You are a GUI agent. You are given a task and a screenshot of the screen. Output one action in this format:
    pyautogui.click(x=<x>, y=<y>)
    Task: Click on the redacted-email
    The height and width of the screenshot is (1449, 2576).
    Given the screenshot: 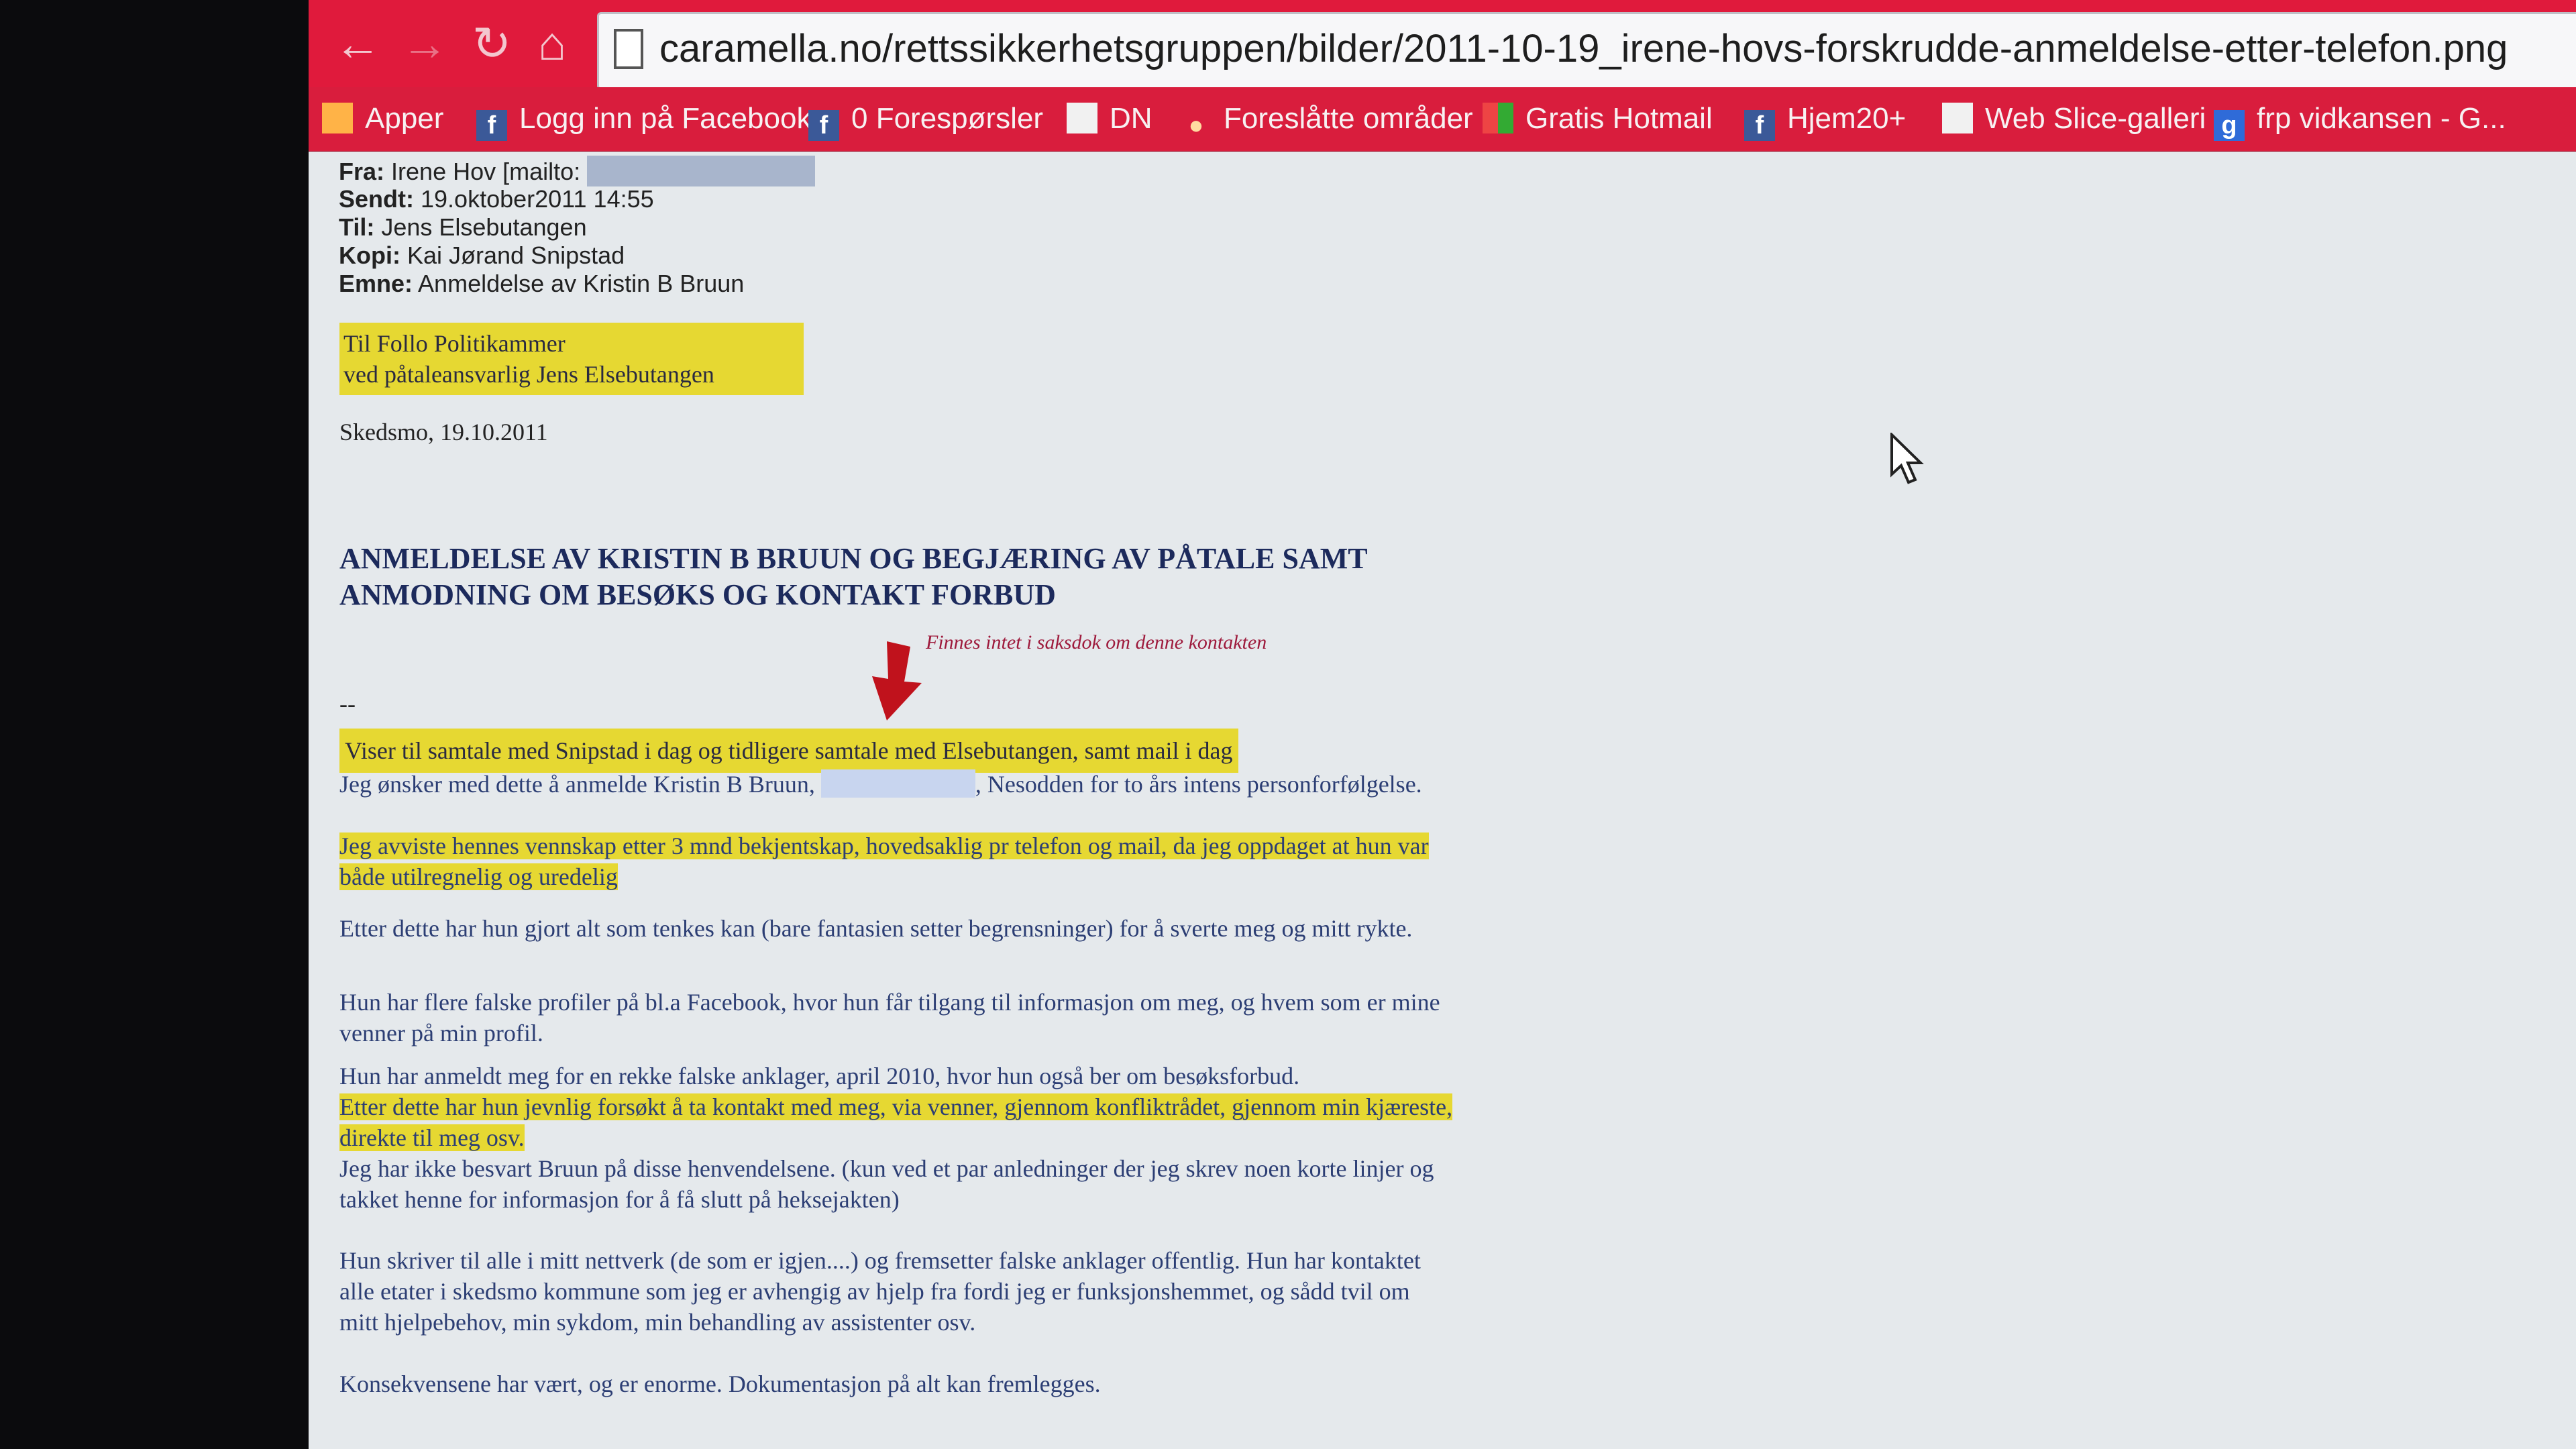 What is the action you would take?
    pyautogui.click(x=701, y=171)
    